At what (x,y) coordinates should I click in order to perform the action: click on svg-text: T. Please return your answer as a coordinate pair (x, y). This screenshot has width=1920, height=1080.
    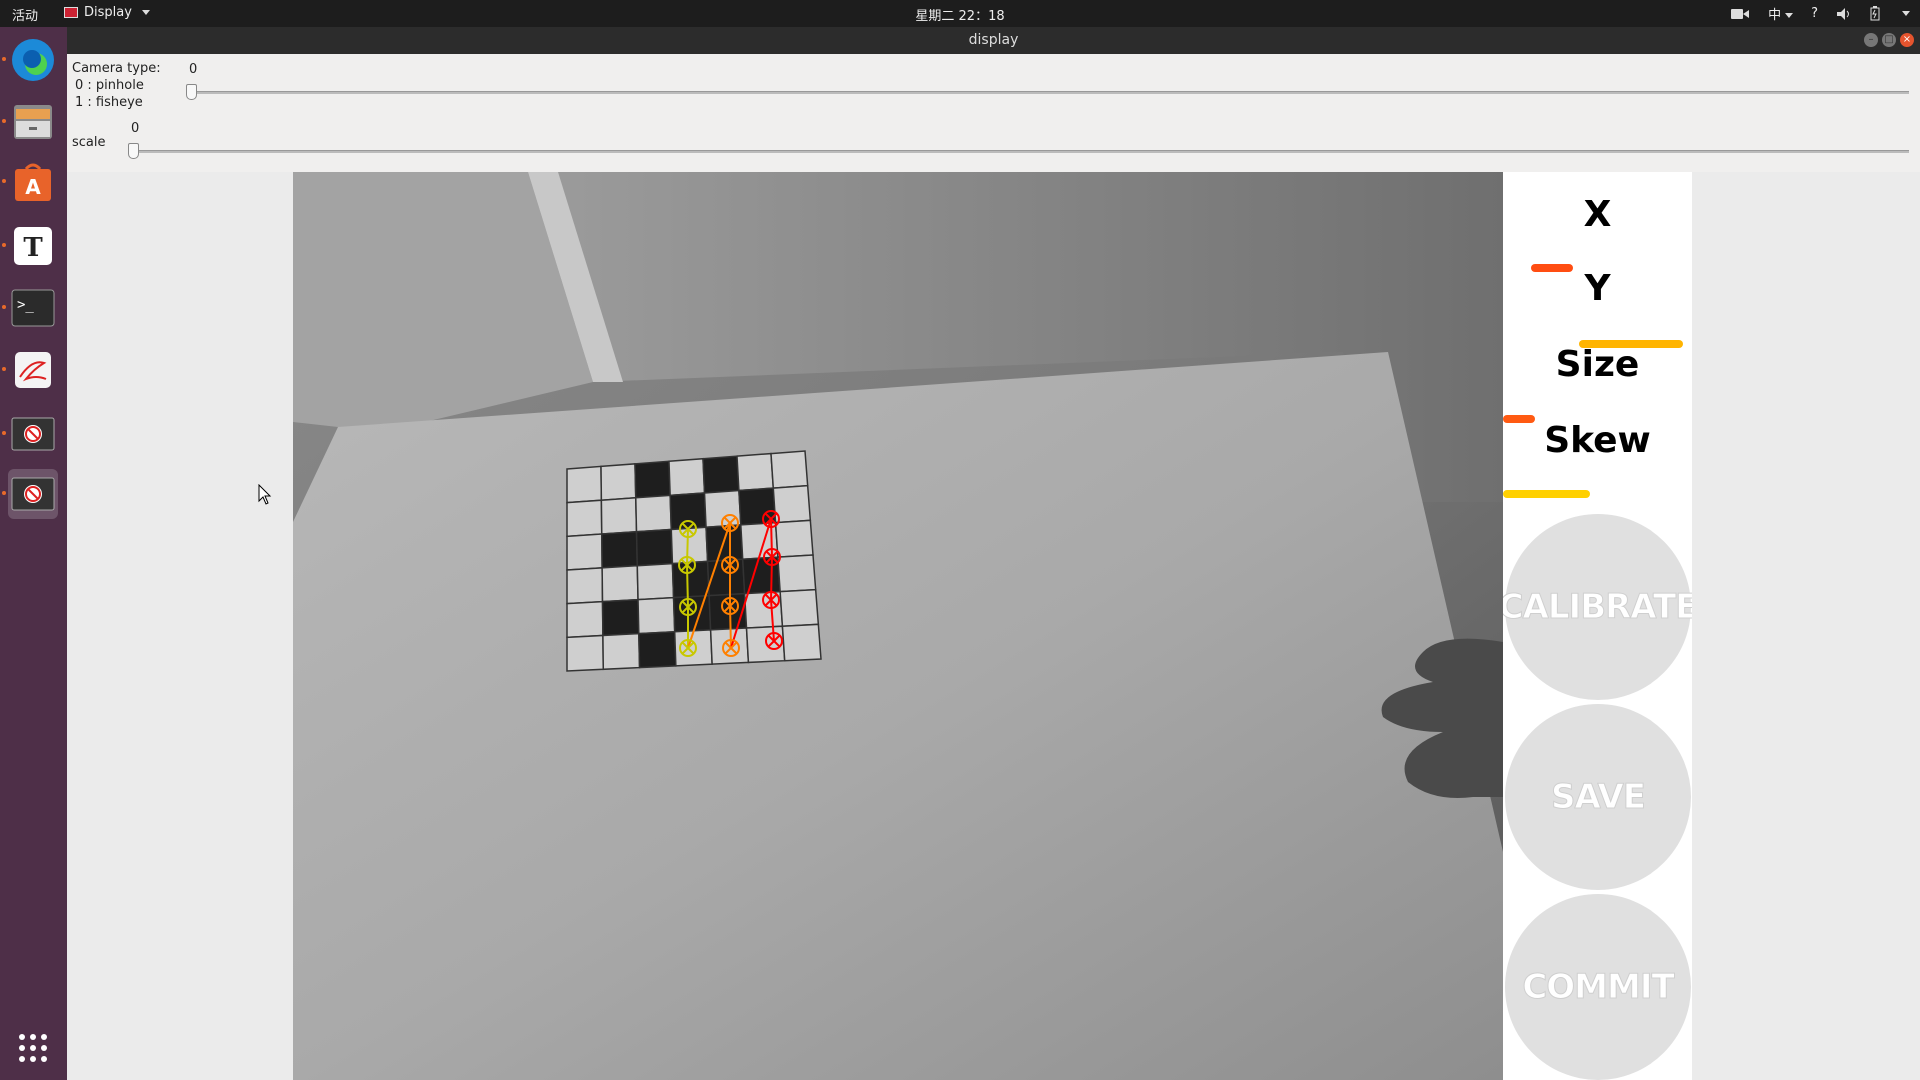
    Looking at the image, I should click on (33, 248).